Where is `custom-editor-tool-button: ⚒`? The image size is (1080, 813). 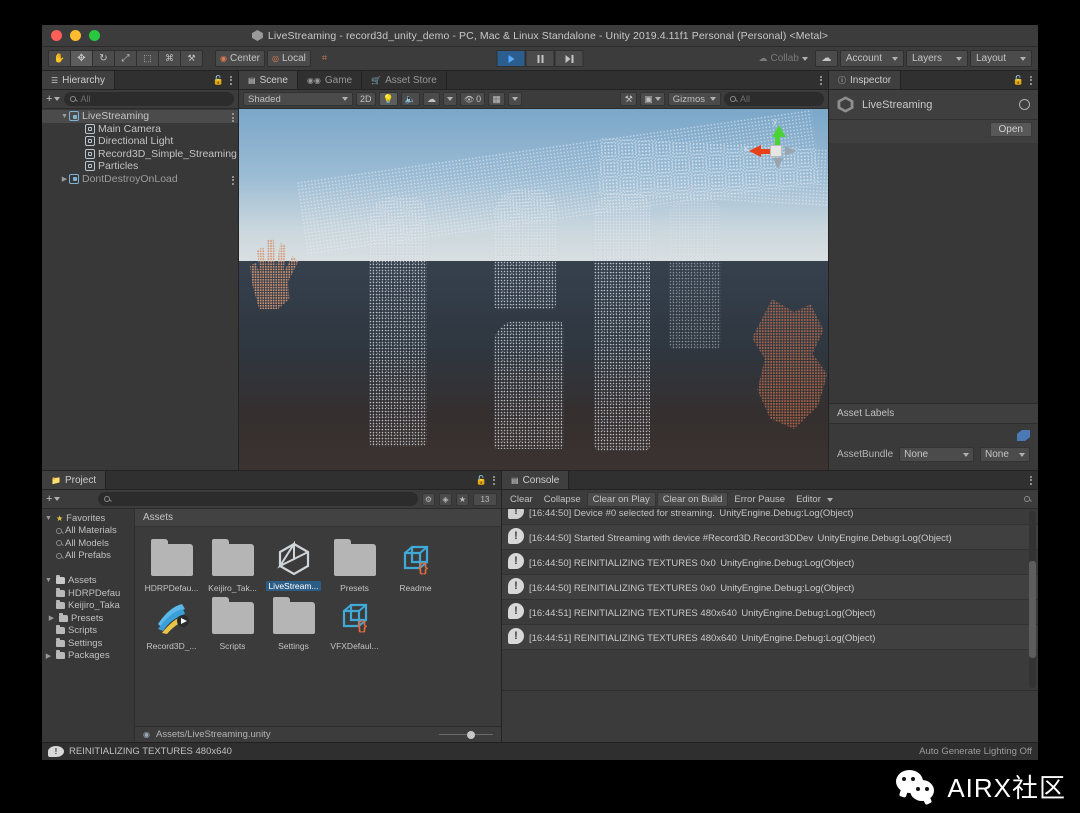 custom-editor-tool-button: ⚒ is located at coordinates (191, 58).